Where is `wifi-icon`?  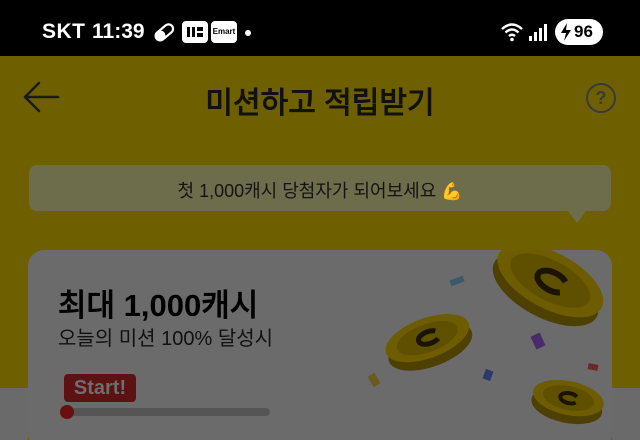 wifi-icon is located at coordinates (512, 32).